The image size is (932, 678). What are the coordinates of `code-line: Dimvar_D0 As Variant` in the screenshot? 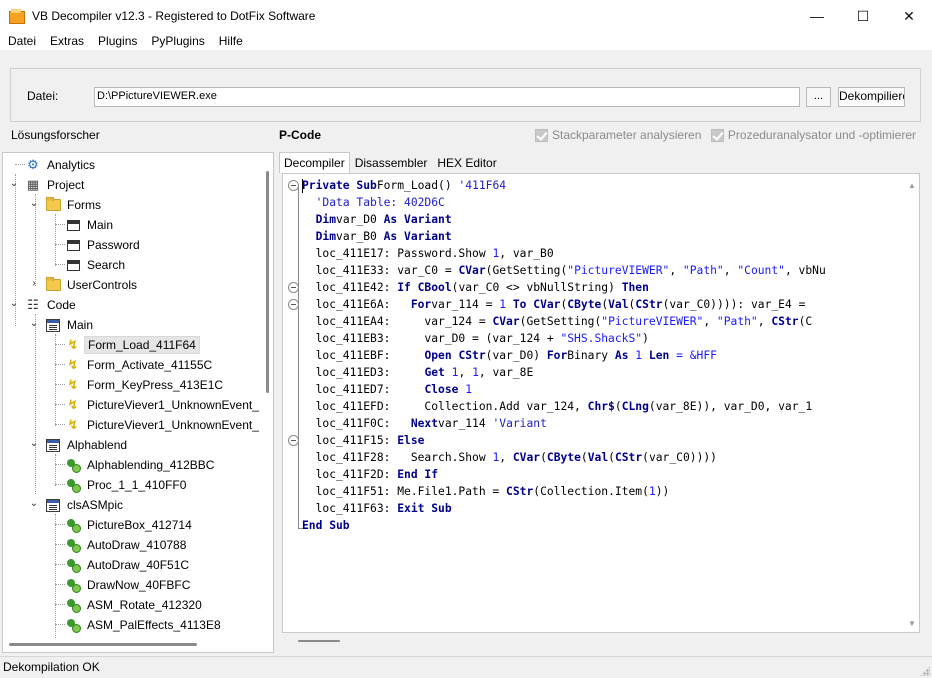 It's located at (383, 219).